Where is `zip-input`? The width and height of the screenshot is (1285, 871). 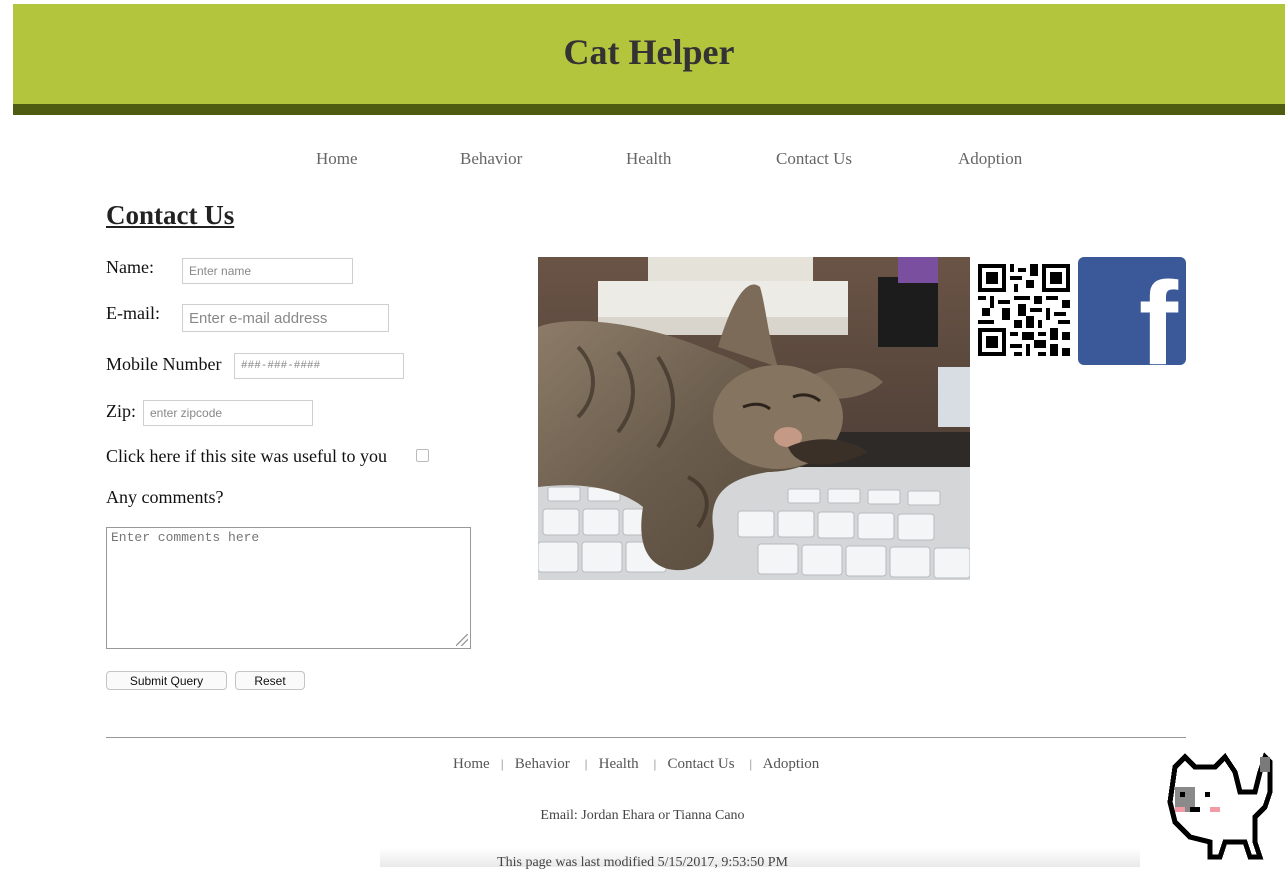
zip-input is located at coordinates (228, 413).